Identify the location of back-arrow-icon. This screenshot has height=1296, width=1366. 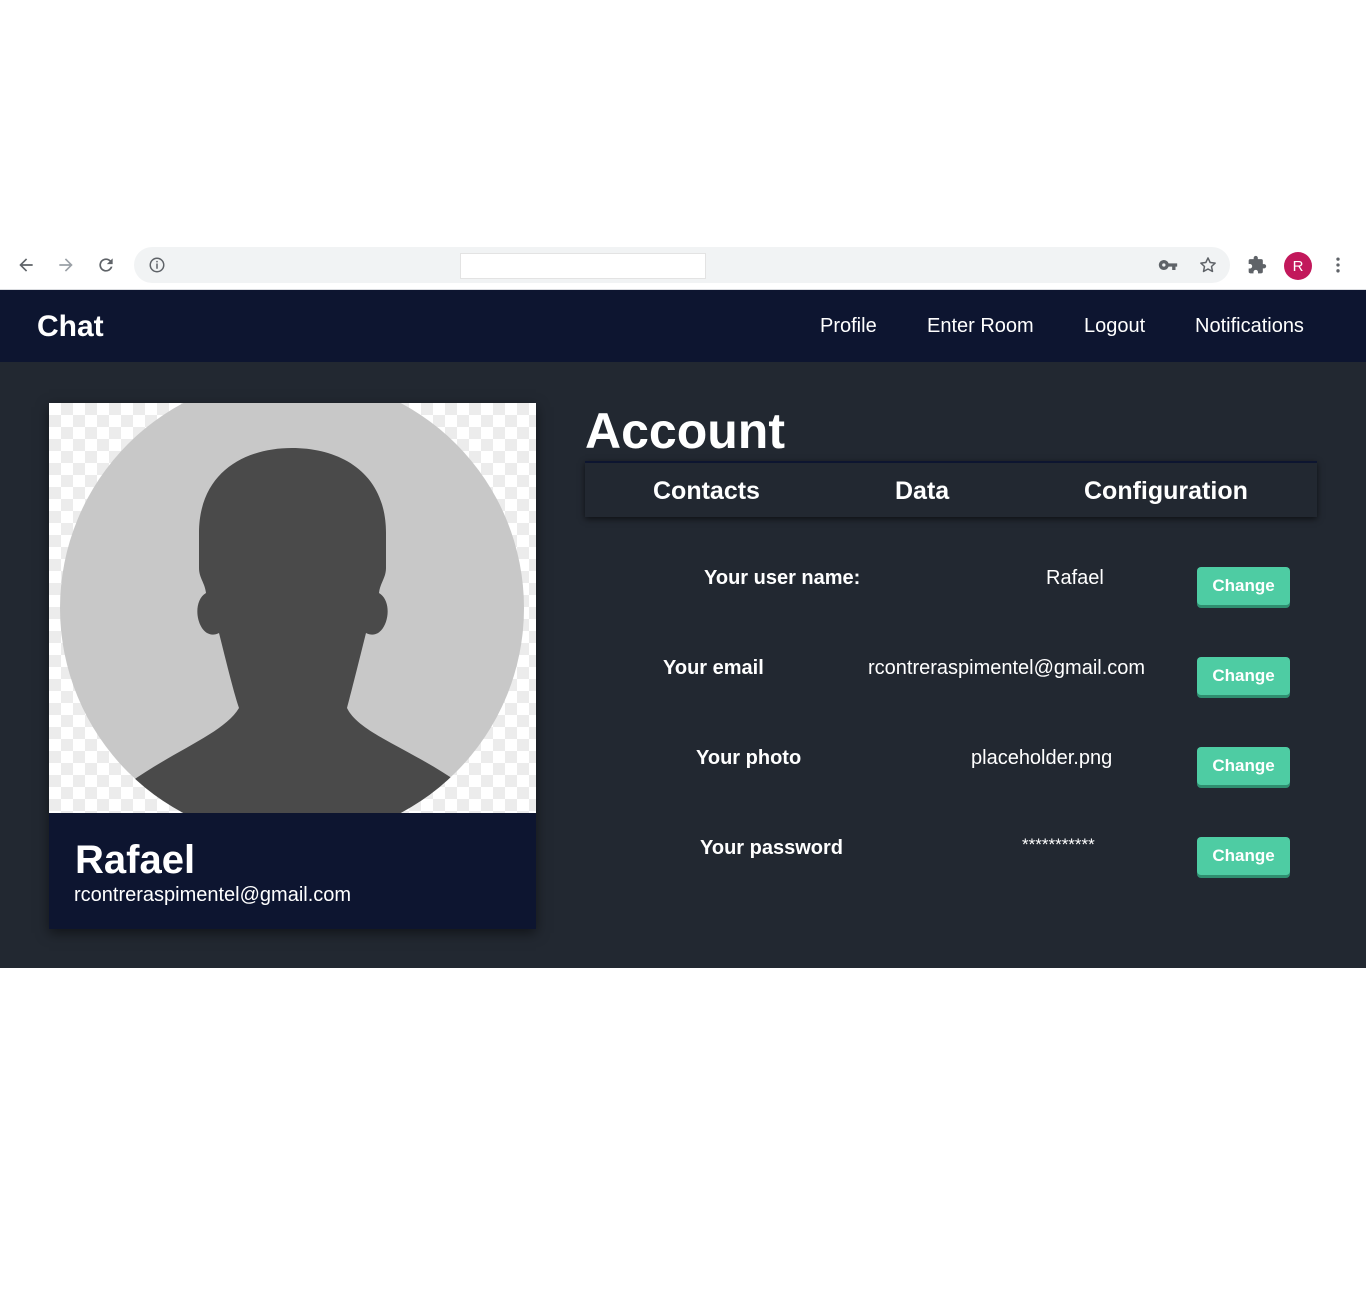
(26, 265).